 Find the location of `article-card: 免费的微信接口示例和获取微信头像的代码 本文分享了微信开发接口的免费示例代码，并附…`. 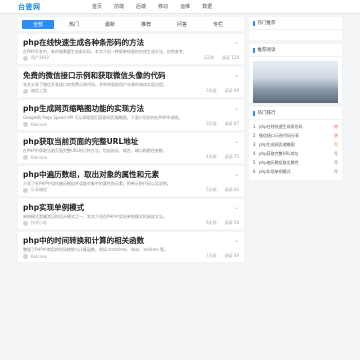

article-card: 免费的微信接口示例和获取微信头像的代码 本文分享了微信开发接口的免费示例代码，并附… is located at coordinates (131, 82).